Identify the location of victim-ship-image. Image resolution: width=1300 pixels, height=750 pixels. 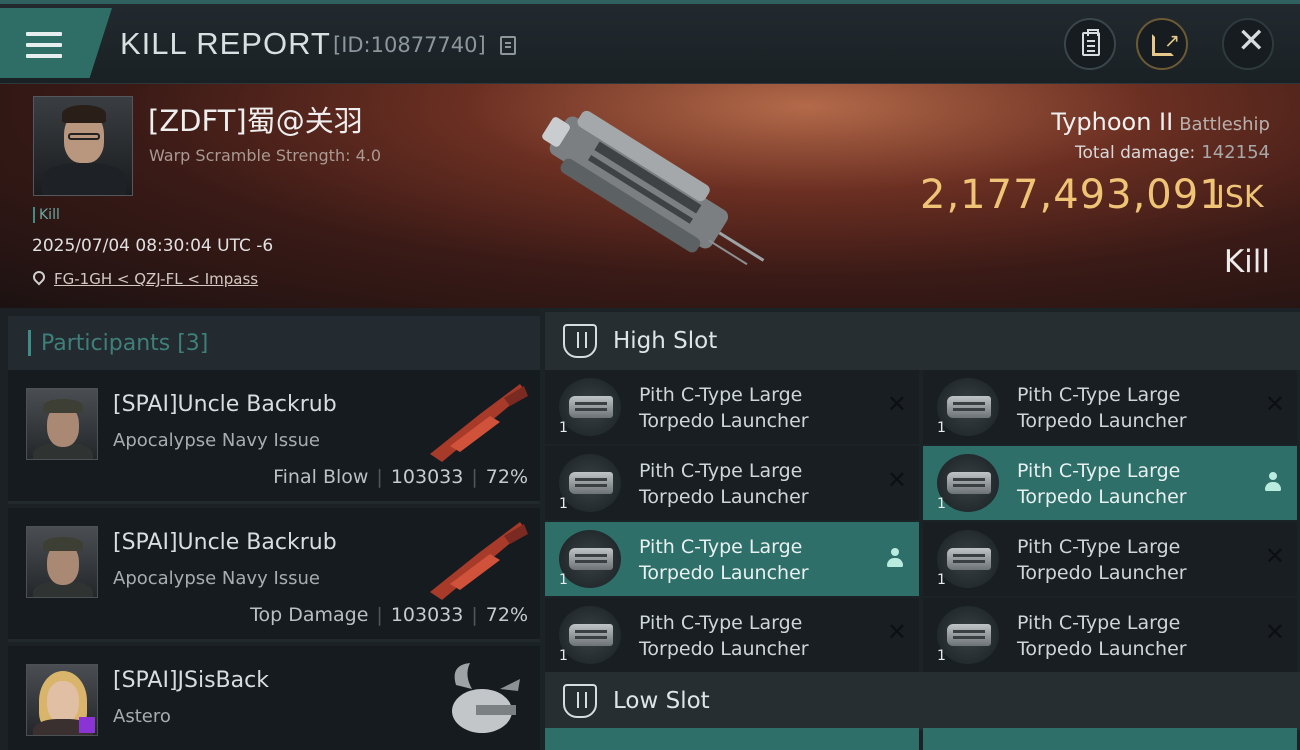
(650, 193).